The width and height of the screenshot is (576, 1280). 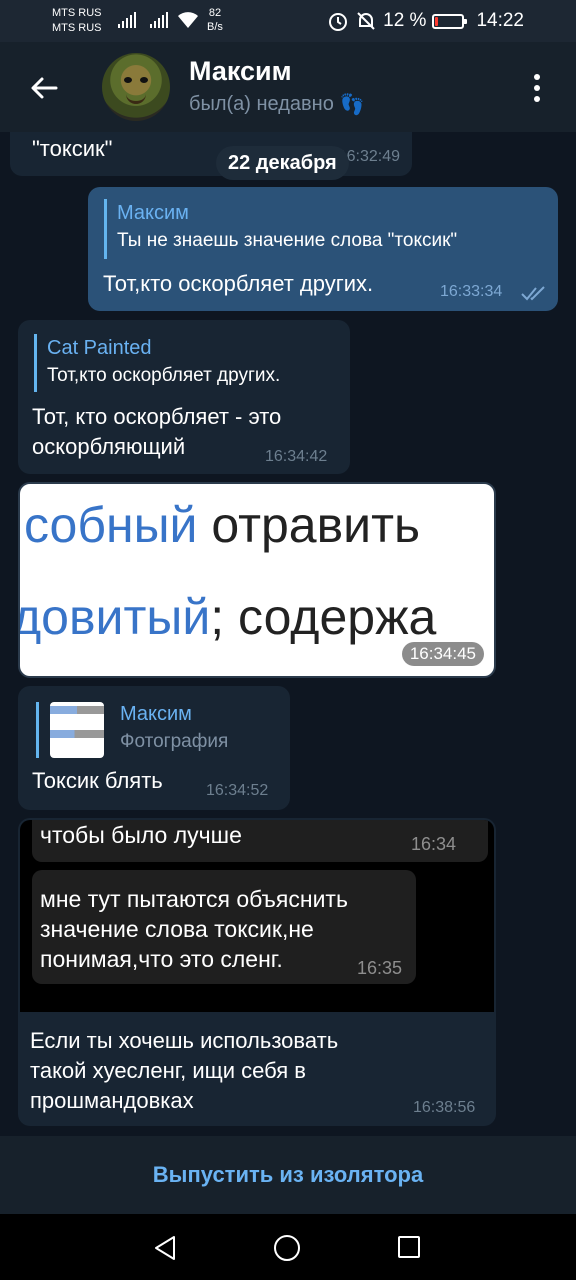 I want to click on back-arrow-icon, so click(x=44, y=88).